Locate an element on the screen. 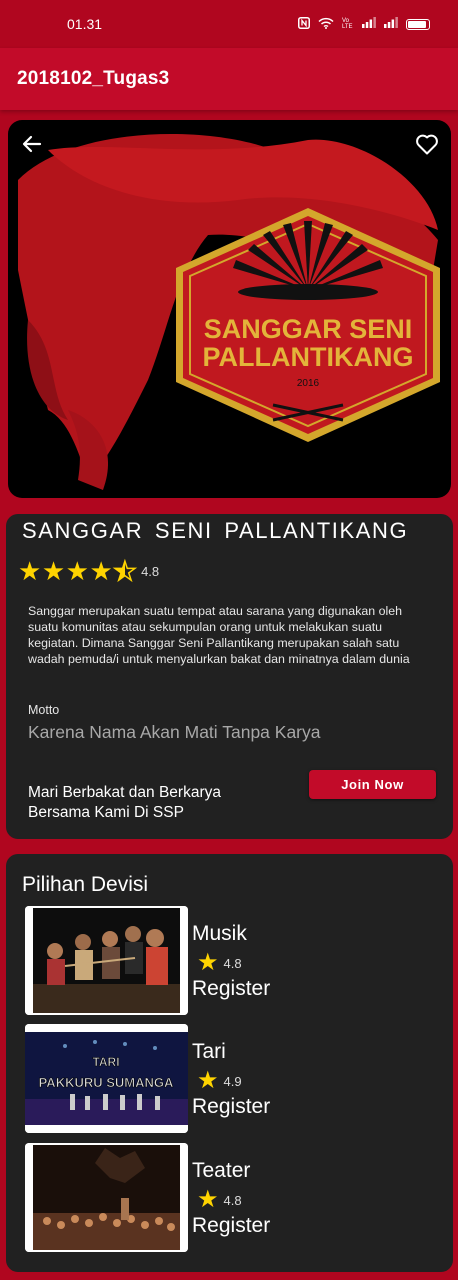  main-rating: ★ ★ ★ ★ ★ ★ 4.8 is located at coordinates (89, 571).